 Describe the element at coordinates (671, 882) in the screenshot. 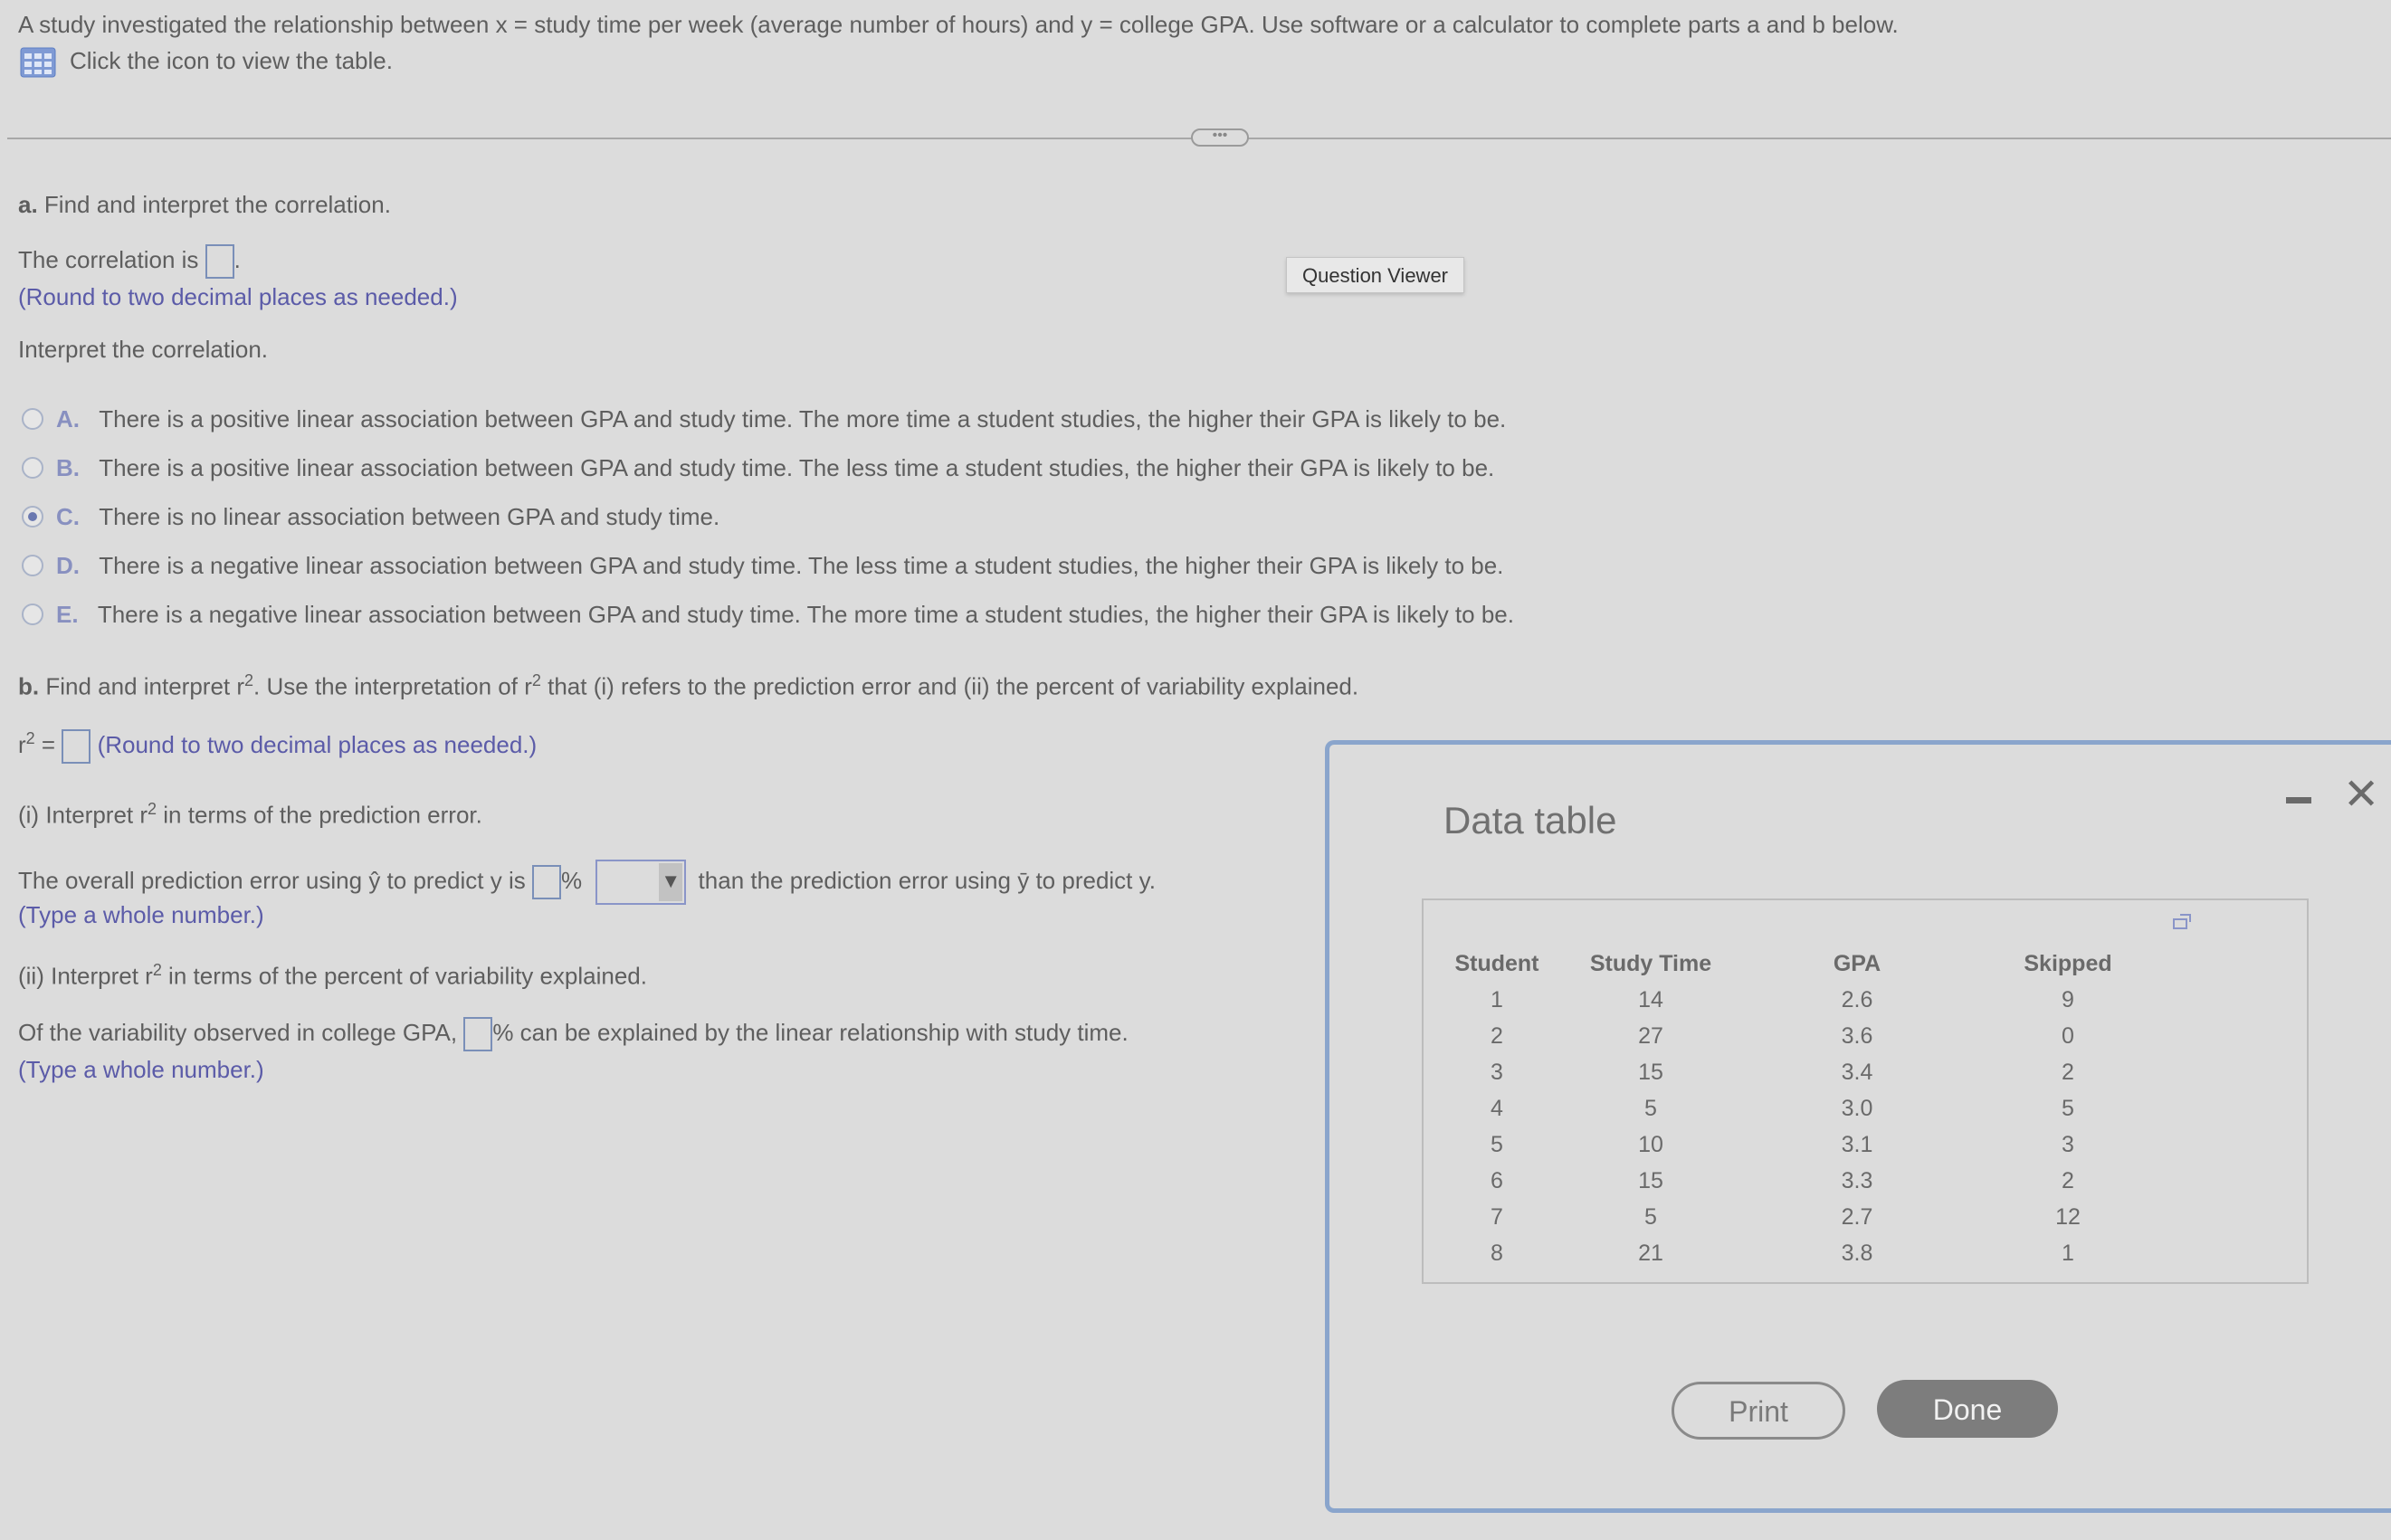

I see `dropdown-arrow-icon: ▼` at that location.